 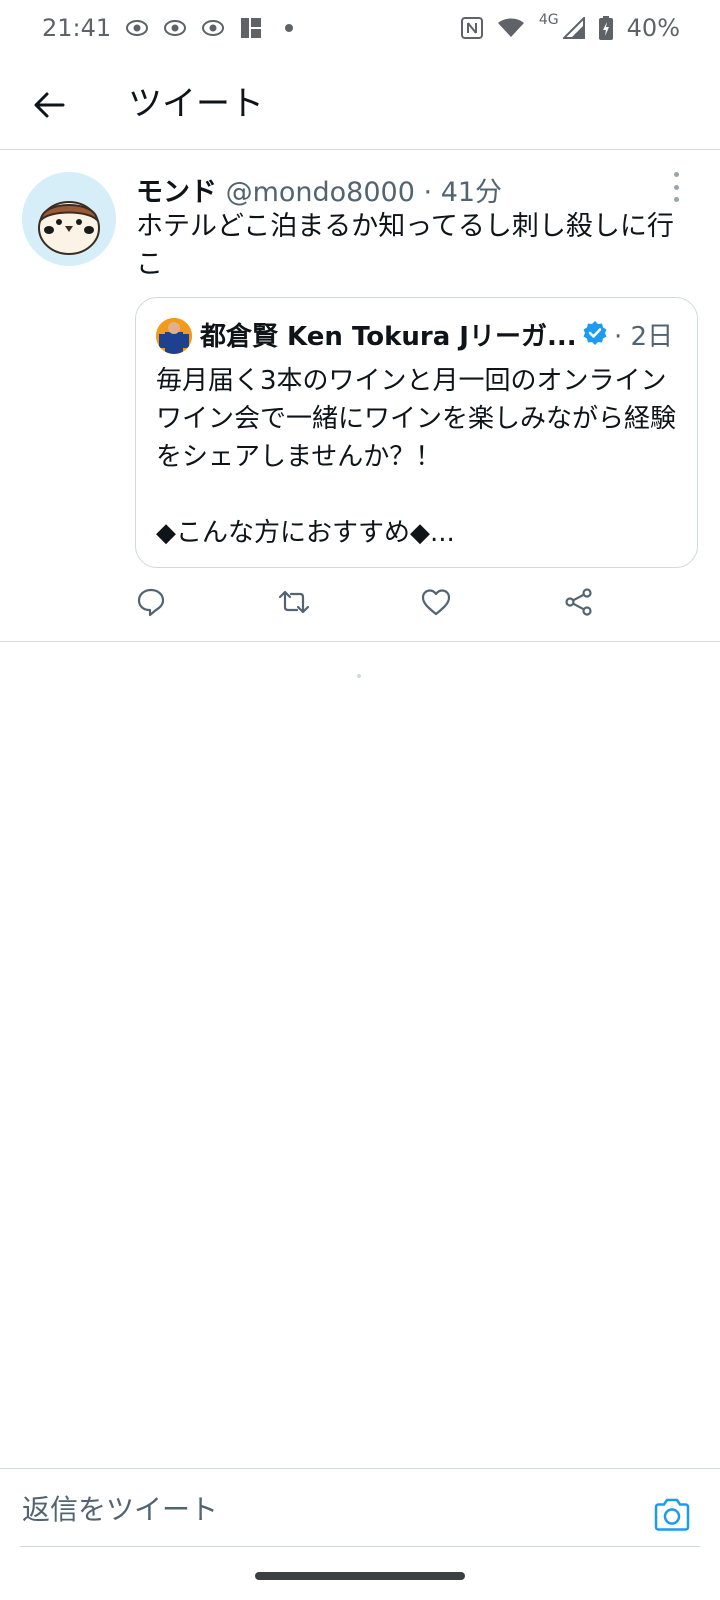 I want to click on battery-charging-icon, so click(x=605, y=28).